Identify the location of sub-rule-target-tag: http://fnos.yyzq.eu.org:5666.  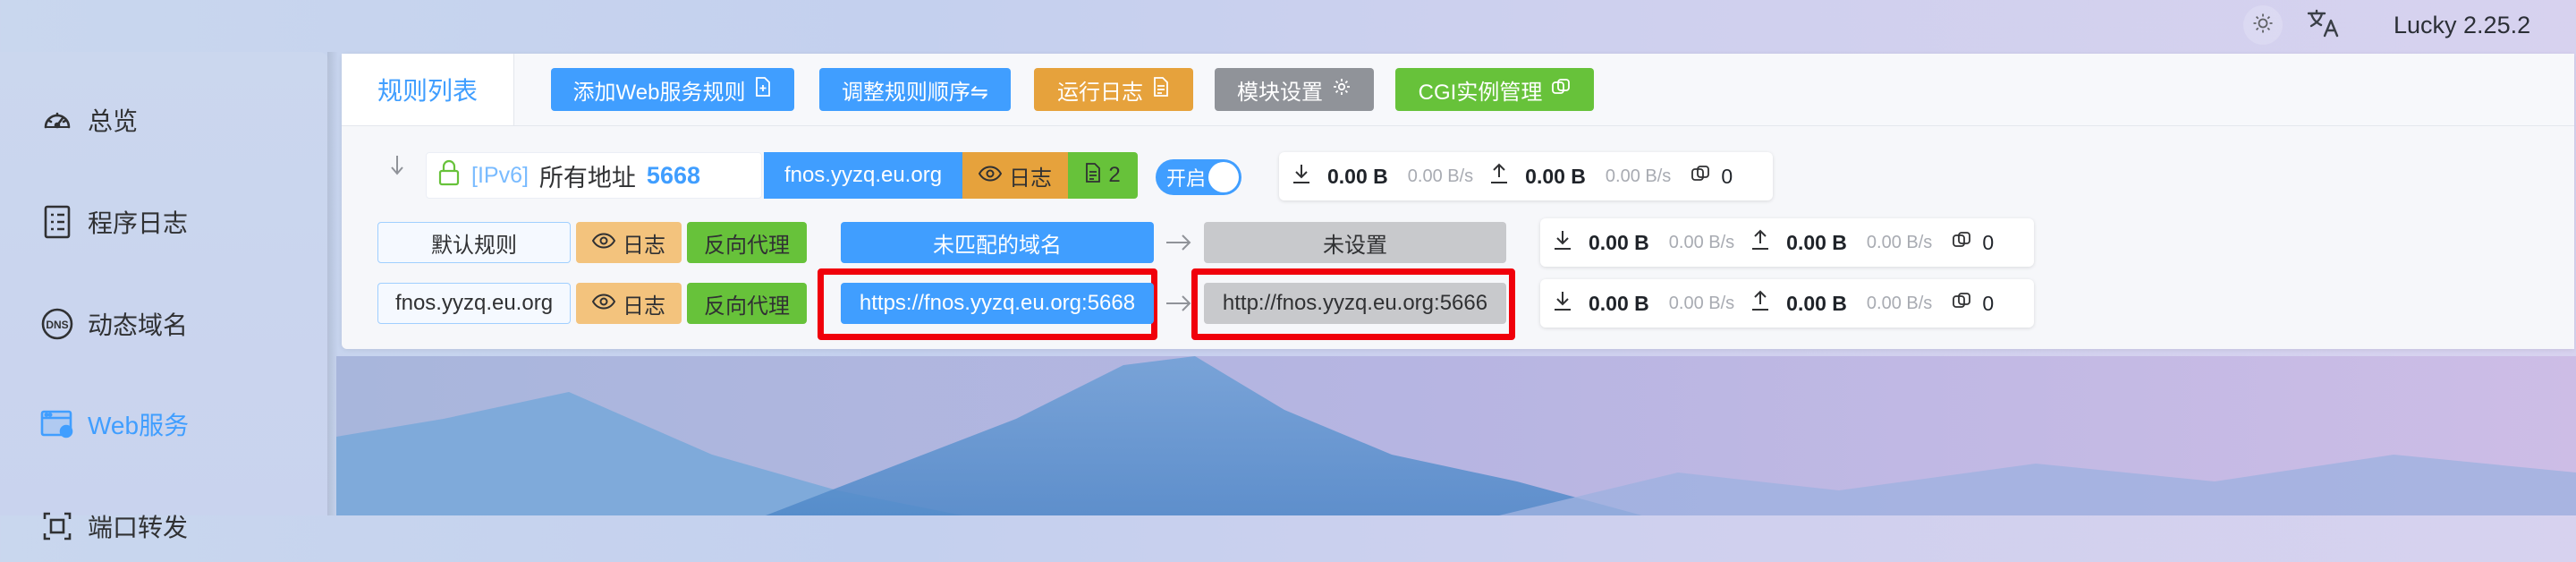
(1355, 303).